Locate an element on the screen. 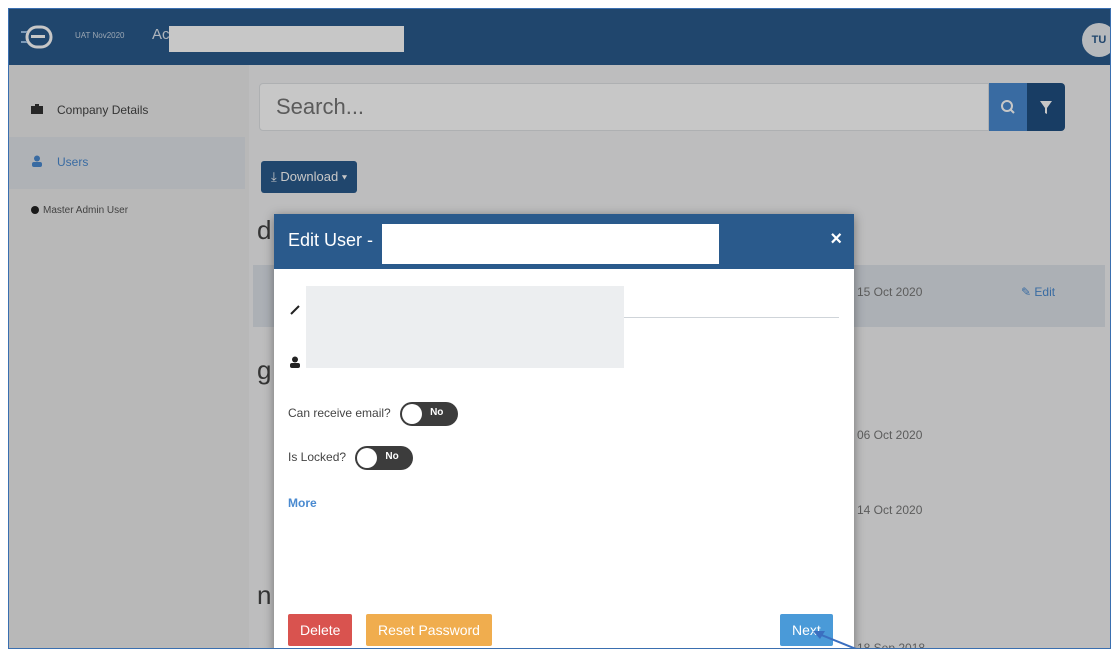 This screenshot has height=649, width=1111. annotation-arrow-icon is located at coordinates (835, 639).